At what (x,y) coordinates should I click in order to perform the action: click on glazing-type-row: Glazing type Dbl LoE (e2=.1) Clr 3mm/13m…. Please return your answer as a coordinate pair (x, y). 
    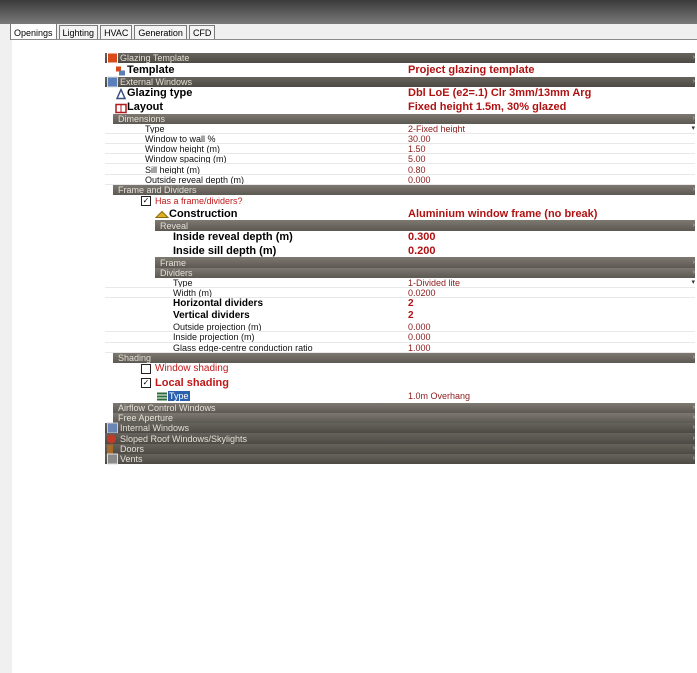
    Looking at the image, I should click on (400, 93).